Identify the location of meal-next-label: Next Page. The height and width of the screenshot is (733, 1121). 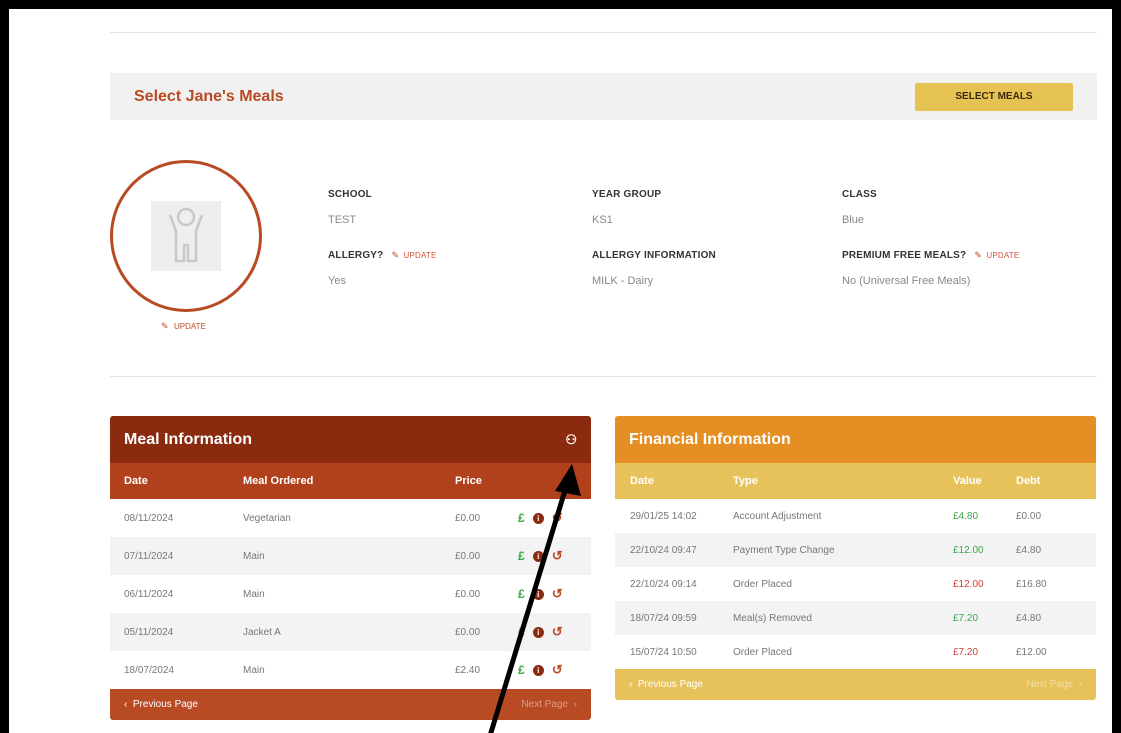
(545, 704).